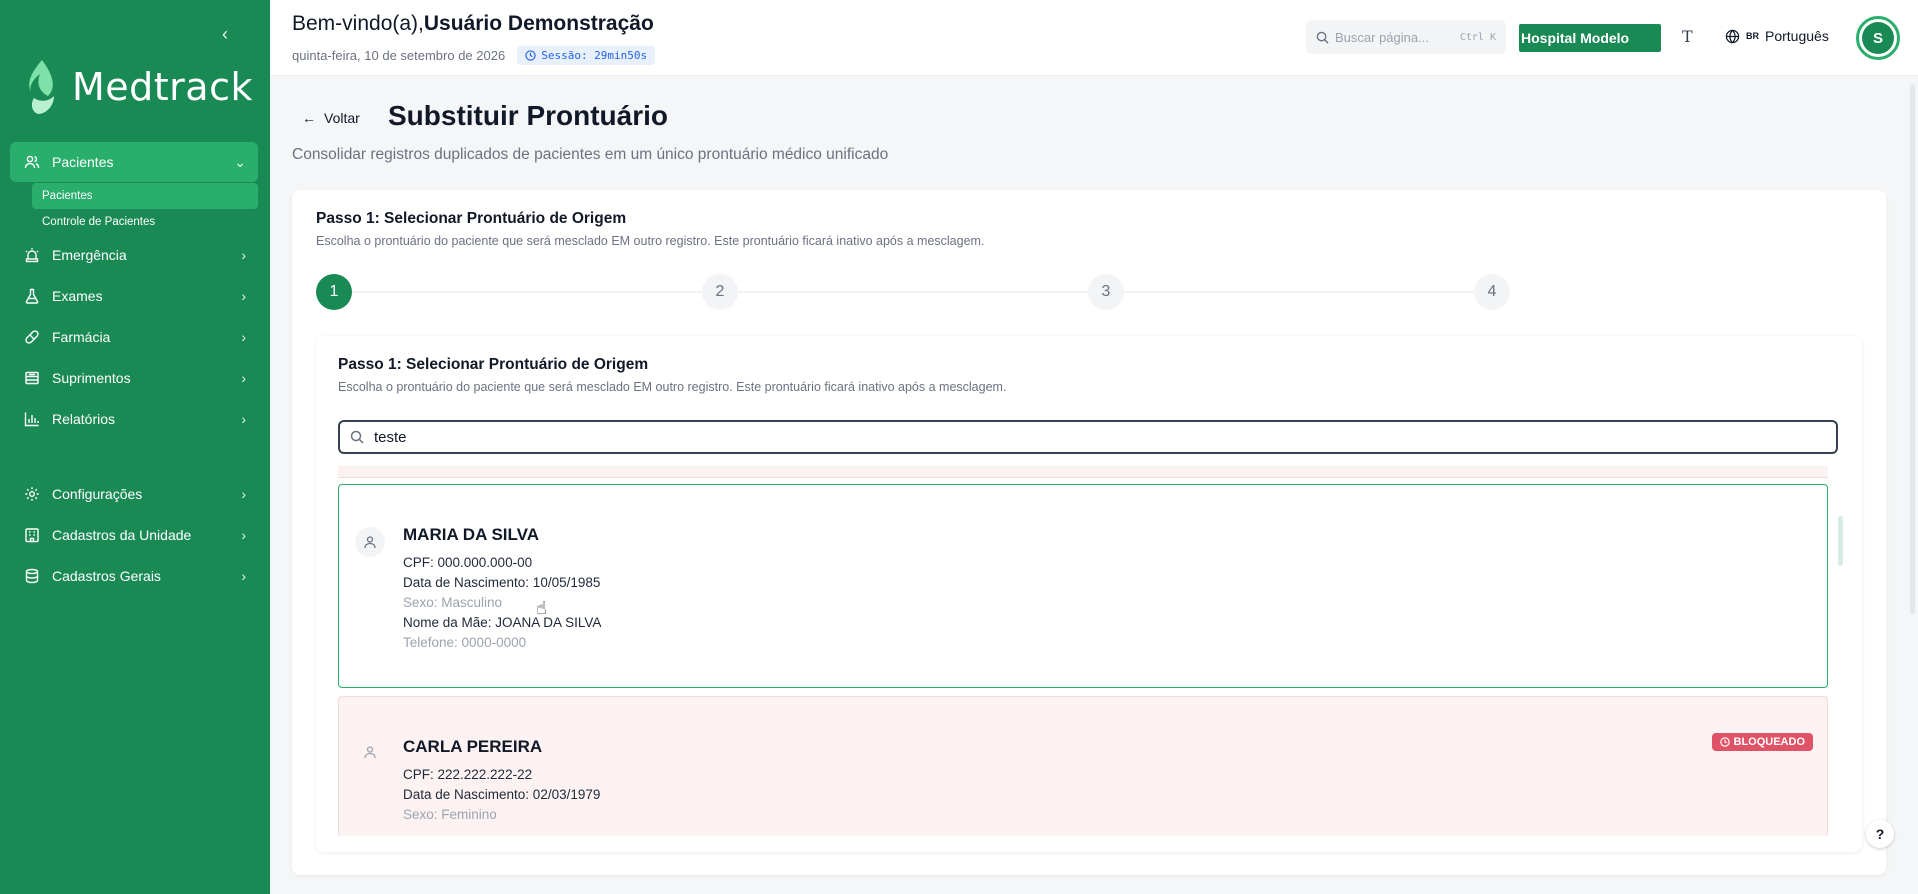 The width and height of the screenshot is (1918, 894). I want to click on language-selector: BR Português, so click(1777, 36).